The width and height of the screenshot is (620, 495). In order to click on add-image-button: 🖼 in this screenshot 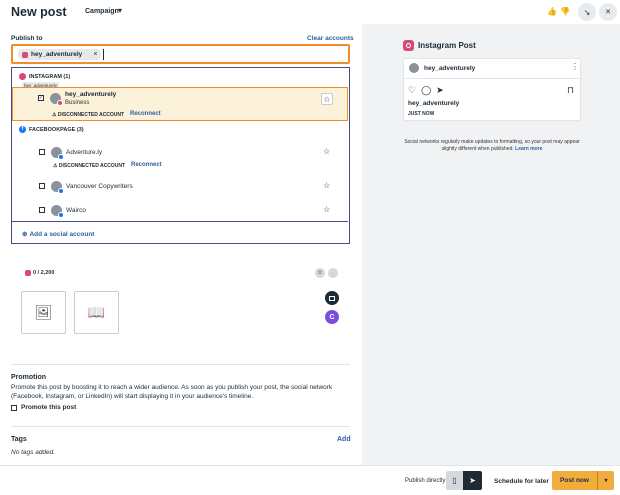, I will do `click(43, 312)`.